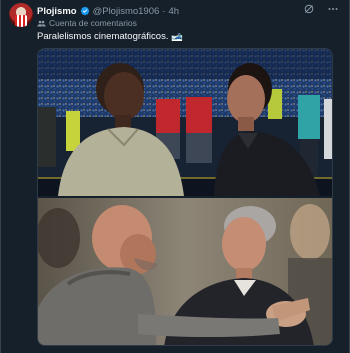 Image resolution: width=350 pixels, height=353 pixels. I want to click on header-actions, so click(321, 9).